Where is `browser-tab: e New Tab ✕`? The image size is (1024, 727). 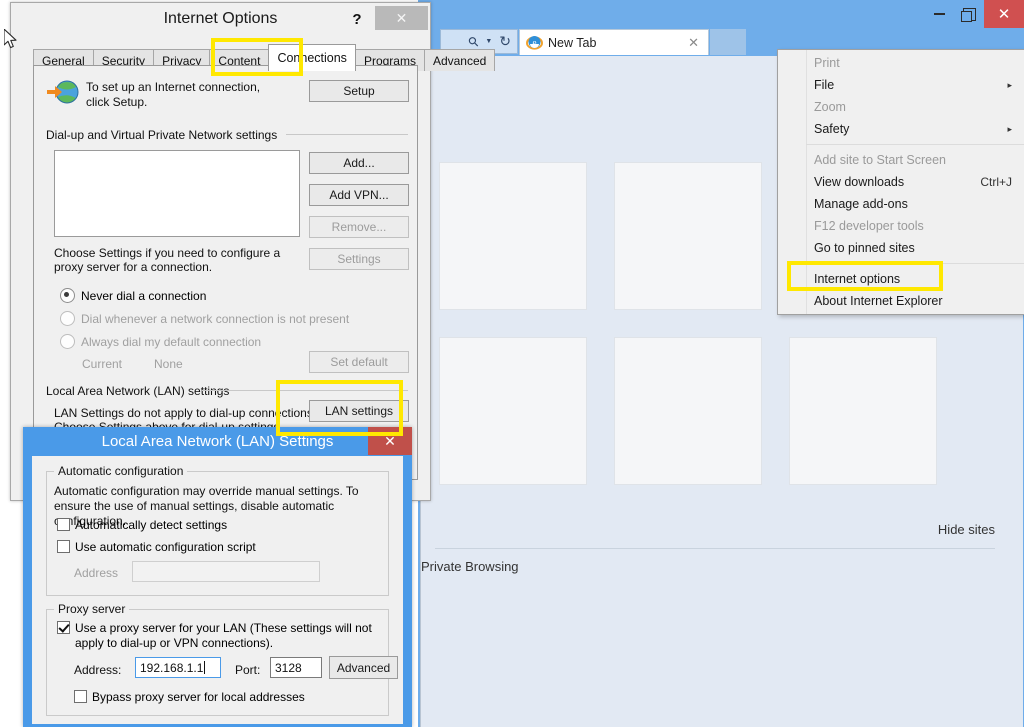 browser-tab: e New Tab ✕ is located at coordinates (614, 42).